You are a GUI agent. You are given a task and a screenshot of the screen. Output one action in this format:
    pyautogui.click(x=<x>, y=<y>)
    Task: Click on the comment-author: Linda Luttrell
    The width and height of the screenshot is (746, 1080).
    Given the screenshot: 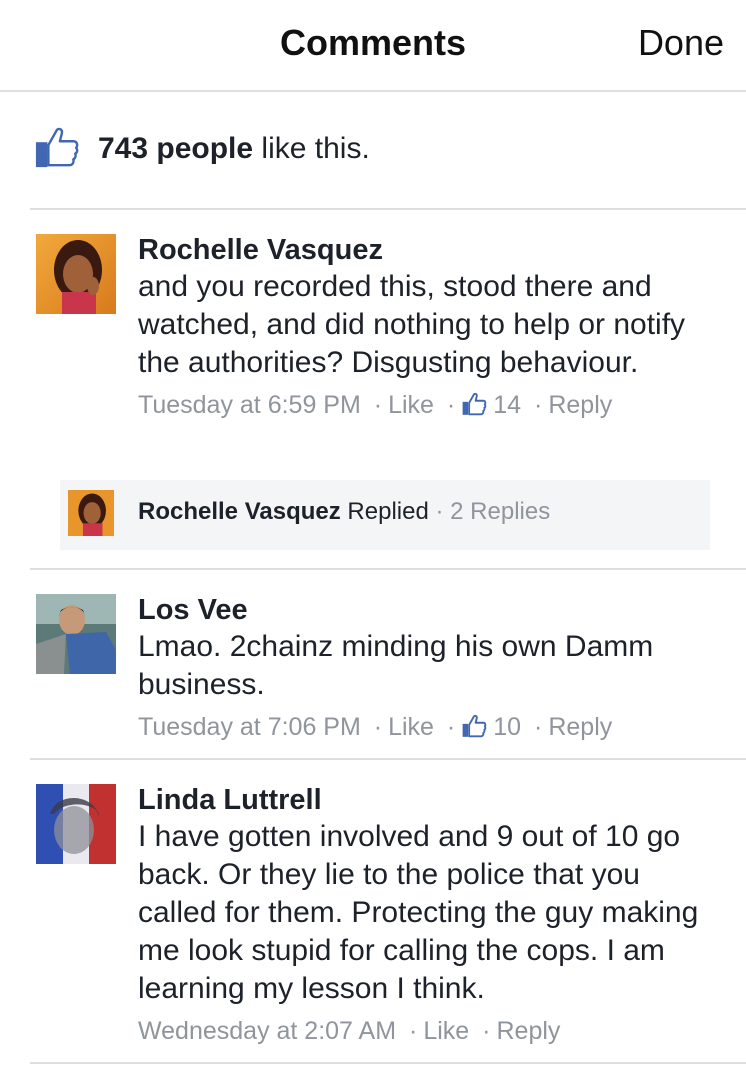 What is the action you would take?
    pyautogui.click(x=427, y=800)
    